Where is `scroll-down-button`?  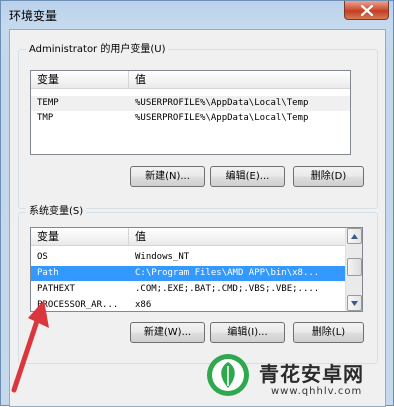
scroll-down-button is located at coordinates (354, 303).